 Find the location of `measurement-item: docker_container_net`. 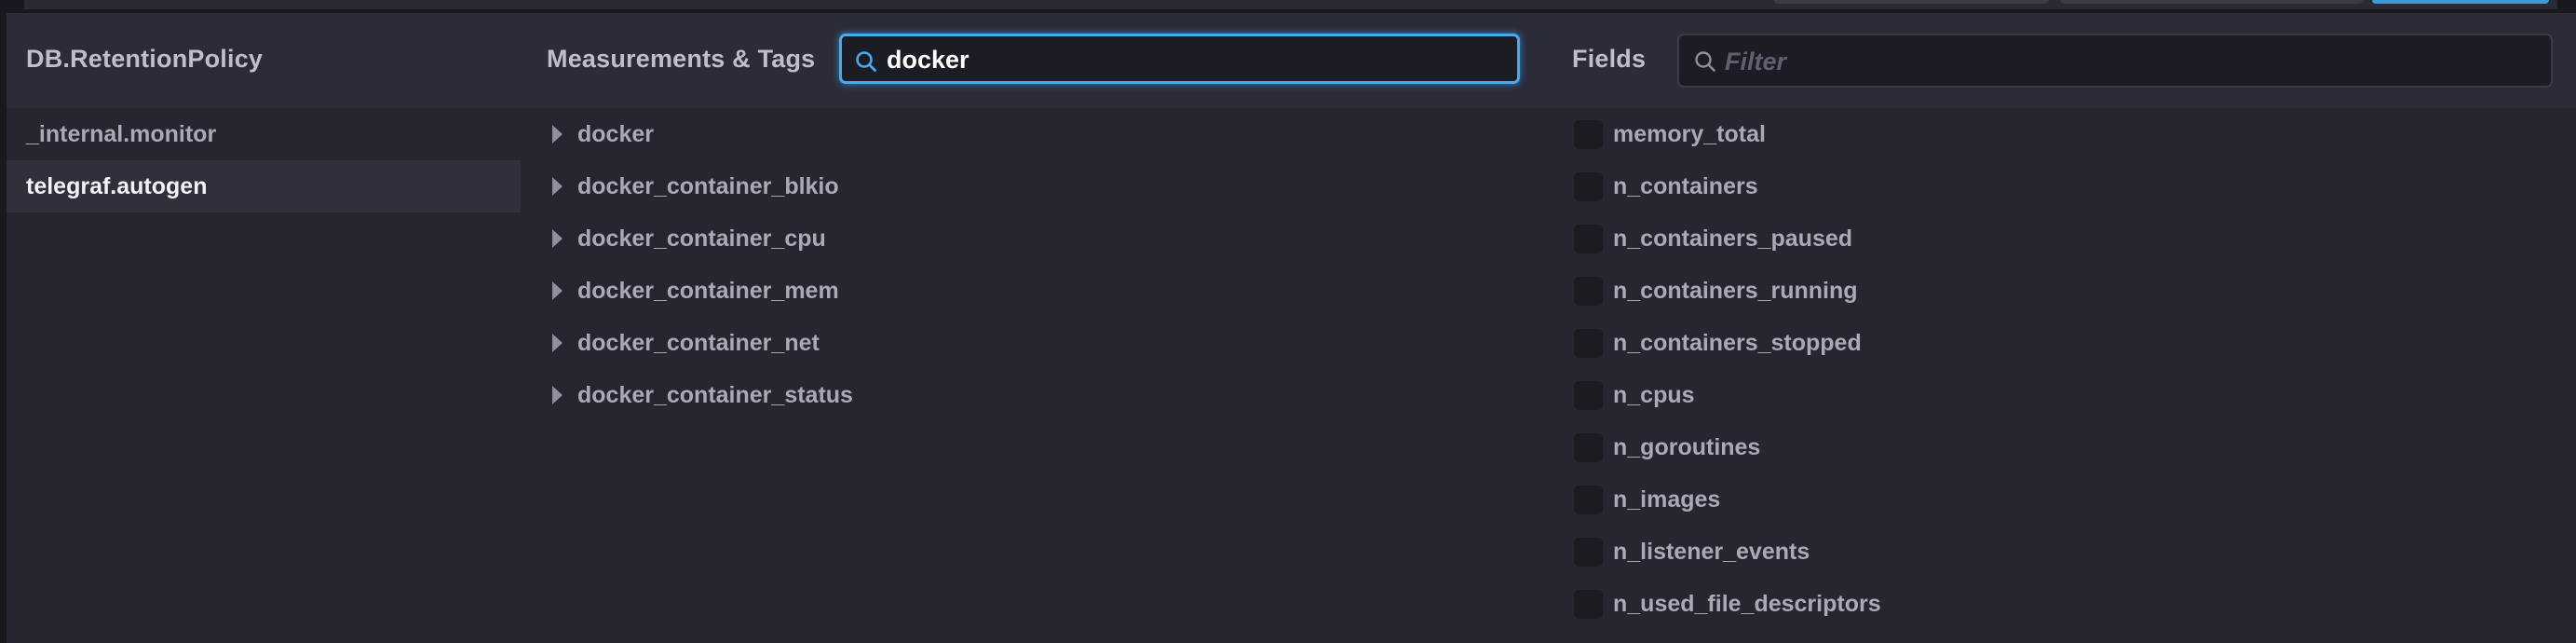

measurement-item: docker_container_net is located at coordinates (1035, 343).